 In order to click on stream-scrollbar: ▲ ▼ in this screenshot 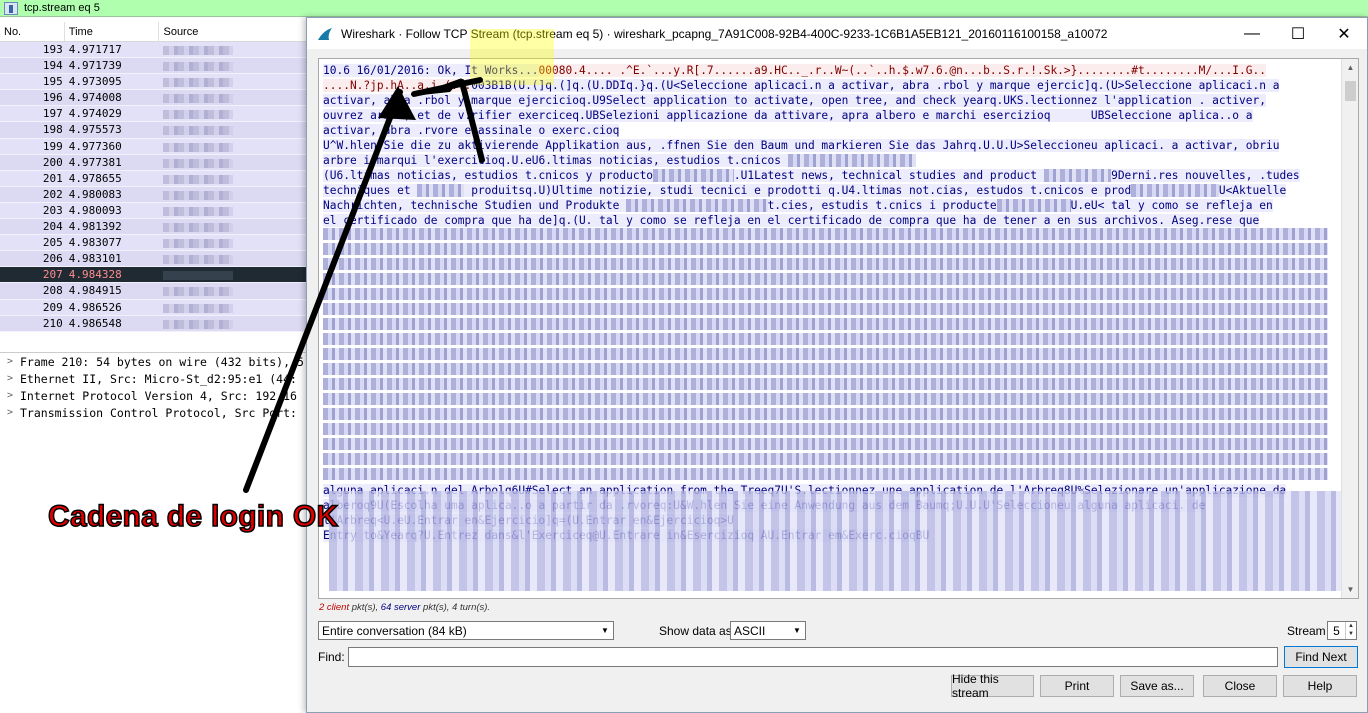, I will do `click(1349, 328)`.